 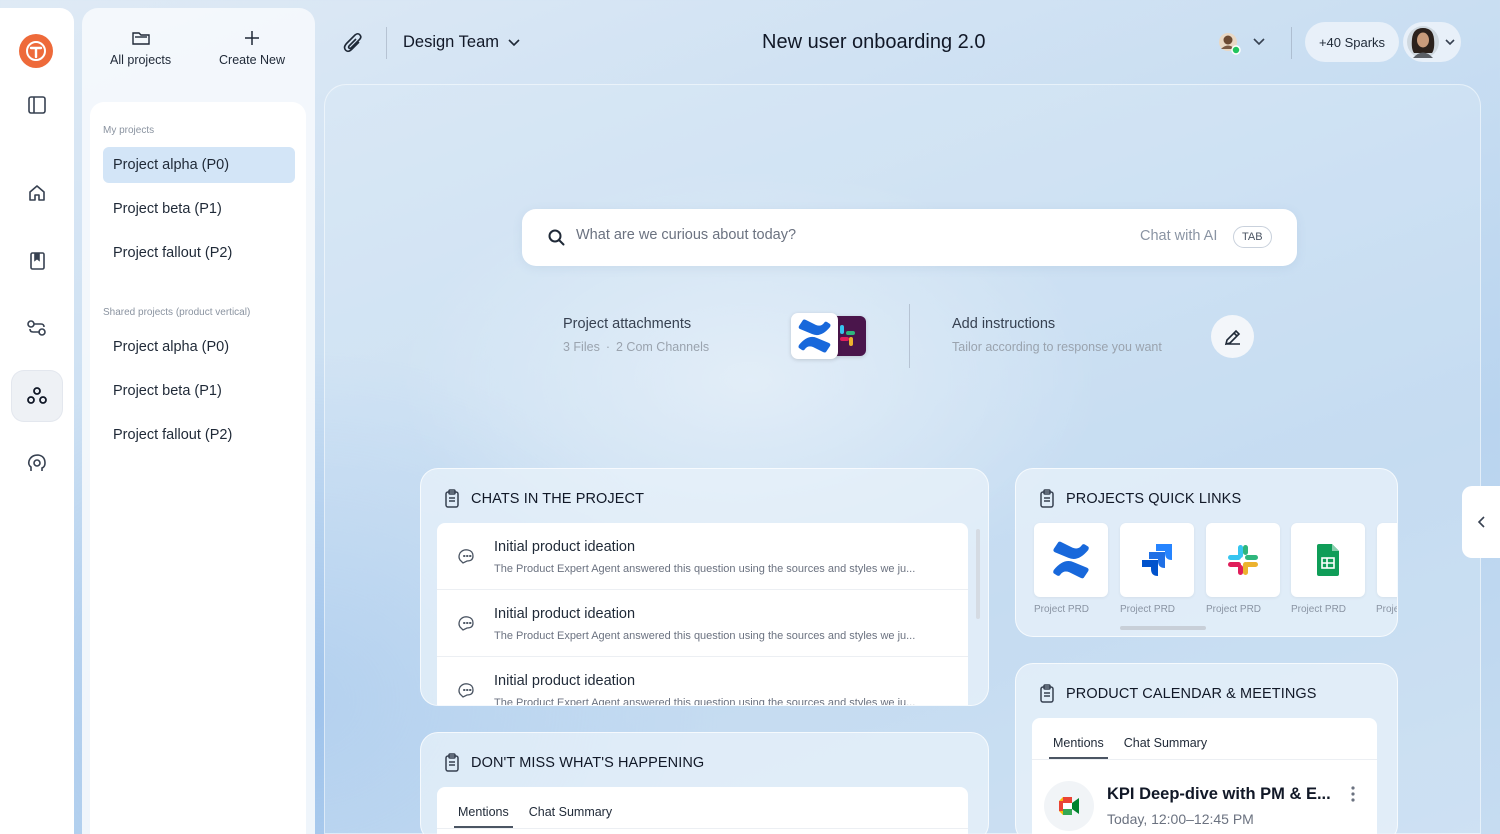 I want to click on app-logo-icon, so click(x=36, y=51).